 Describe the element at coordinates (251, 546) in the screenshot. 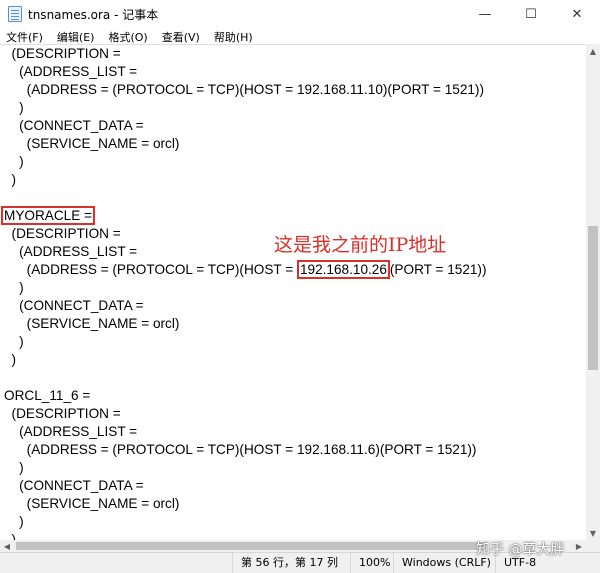

I see `horizontal-scroll-thumb` at that location.